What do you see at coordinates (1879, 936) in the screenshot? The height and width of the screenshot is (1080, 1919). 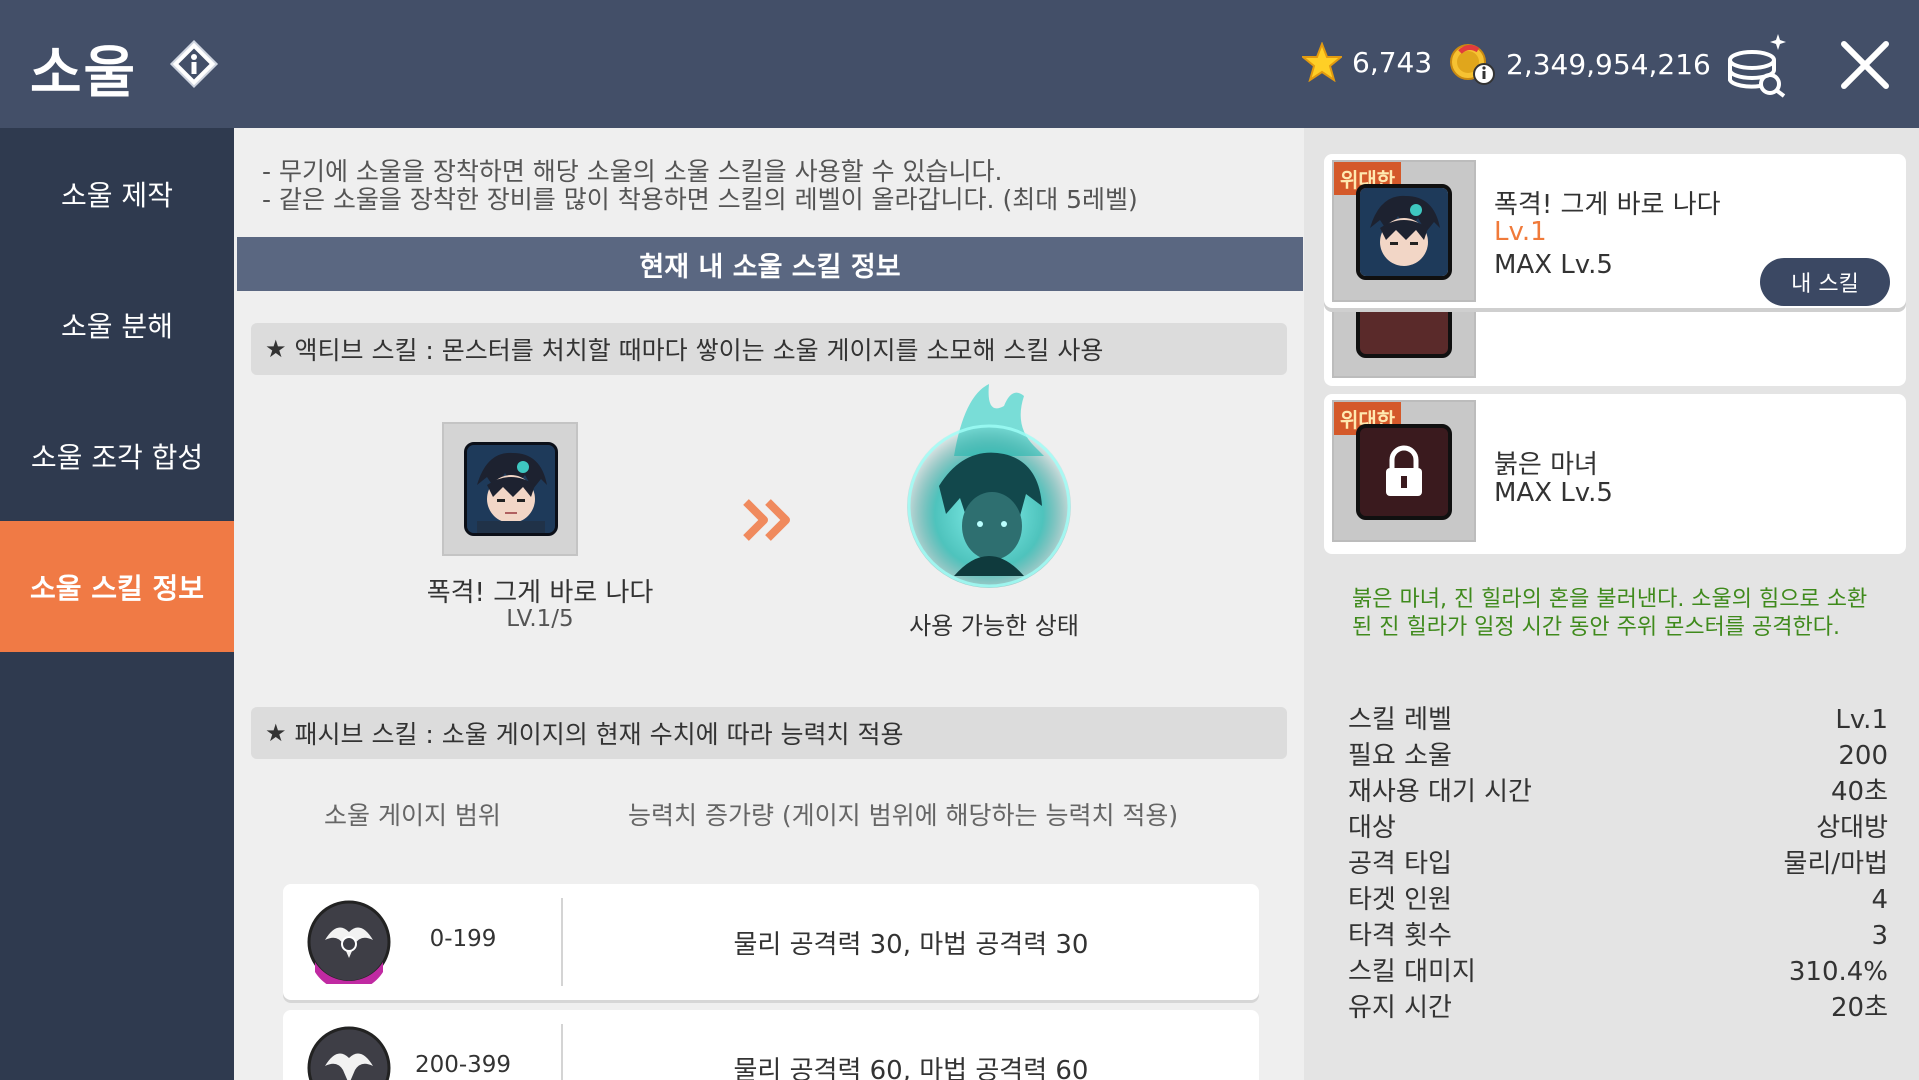 I see `stat-value: 3` at bounding box center [1879, 936].